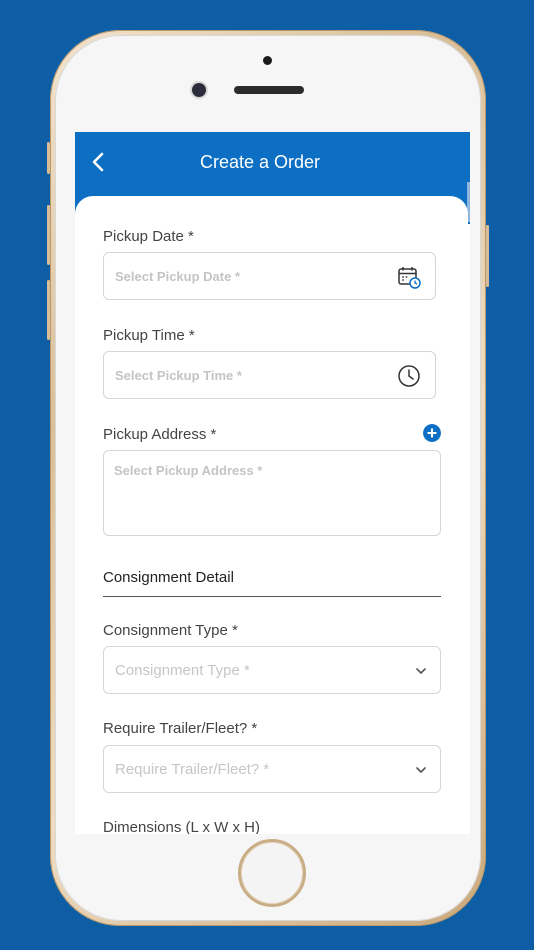 The image size is (534, 950). Describe the element at coordinates (48, 235) in the screenshot. I see `volume-up-button` at that location.